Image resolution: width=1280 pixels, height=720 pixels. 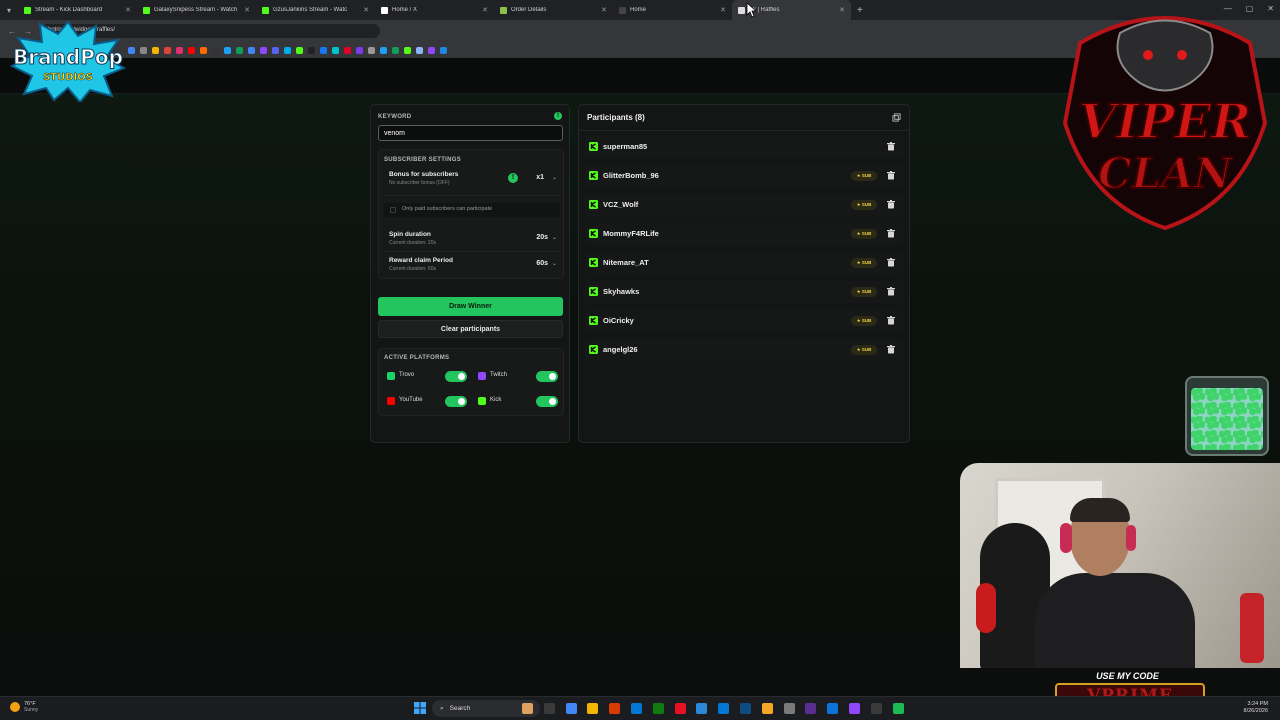 I want to click on tab-home-x: Home / X ✕, so click(x=434, y=10).